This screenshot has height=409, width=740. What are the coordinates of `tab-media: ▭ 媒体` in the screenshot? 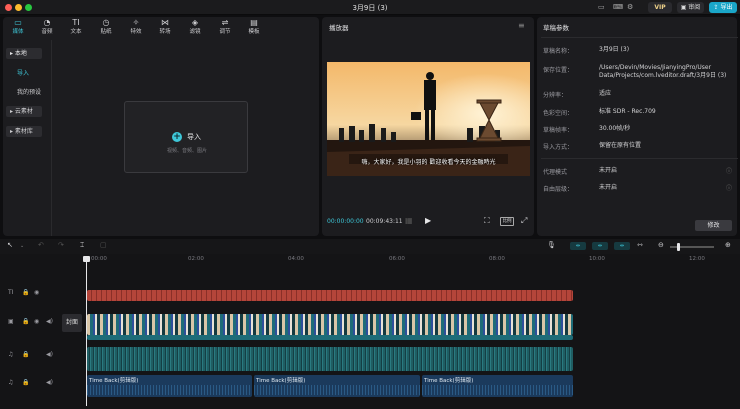 It's located at (18, 27).